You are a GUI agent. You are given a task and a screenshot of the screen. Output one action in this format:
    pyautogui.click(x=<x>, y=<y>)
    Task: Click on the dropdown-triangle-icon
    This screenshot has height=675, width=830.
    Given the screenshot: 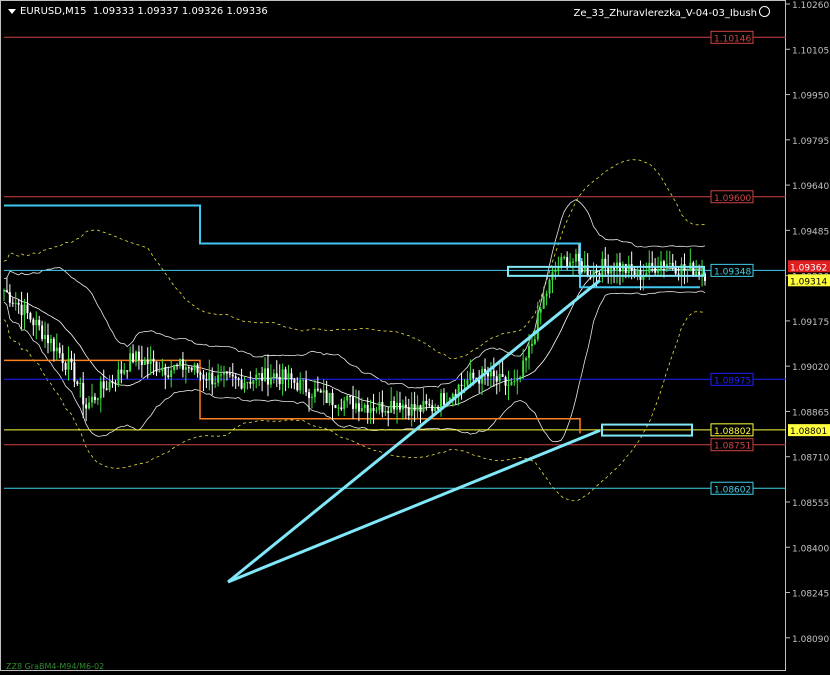 What is the action you would take?
    pyautogui.click(x=12, y=11)
    